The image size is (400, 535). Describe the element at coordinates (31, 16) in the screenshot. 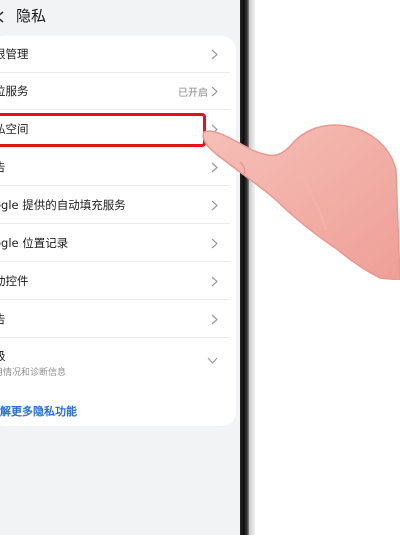

I see `page-title: 隐私` at that location.